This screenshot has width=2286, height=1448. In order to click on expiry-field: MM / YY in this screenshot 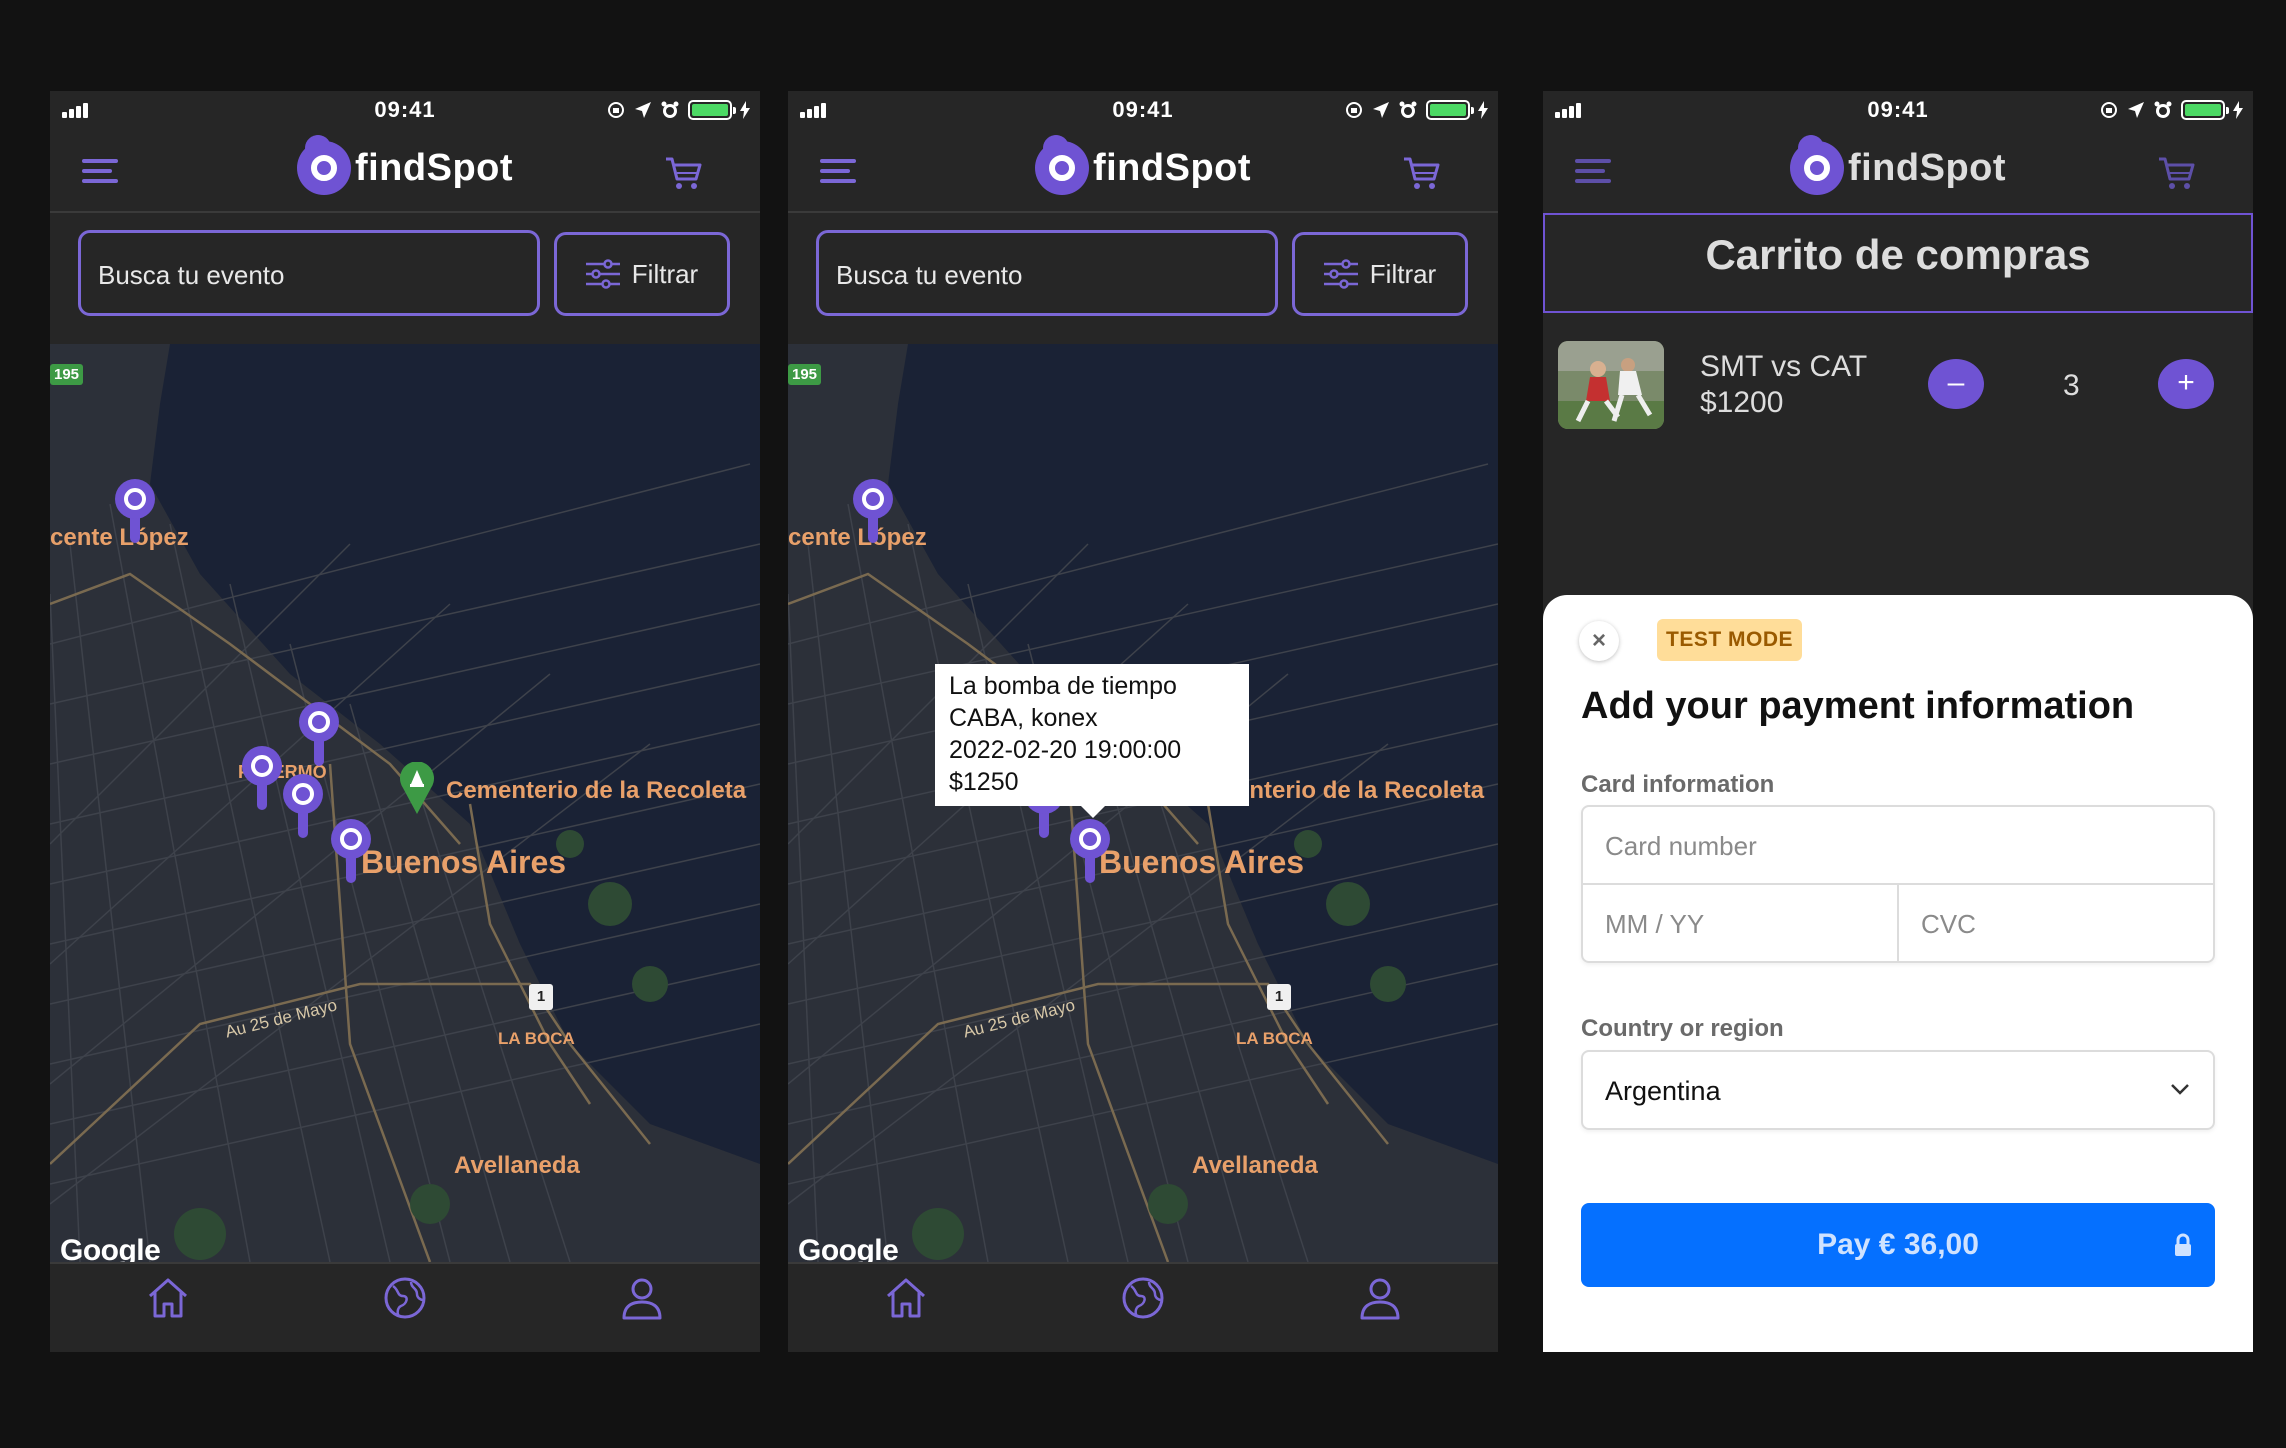, I will do `click(1741, 923)`.